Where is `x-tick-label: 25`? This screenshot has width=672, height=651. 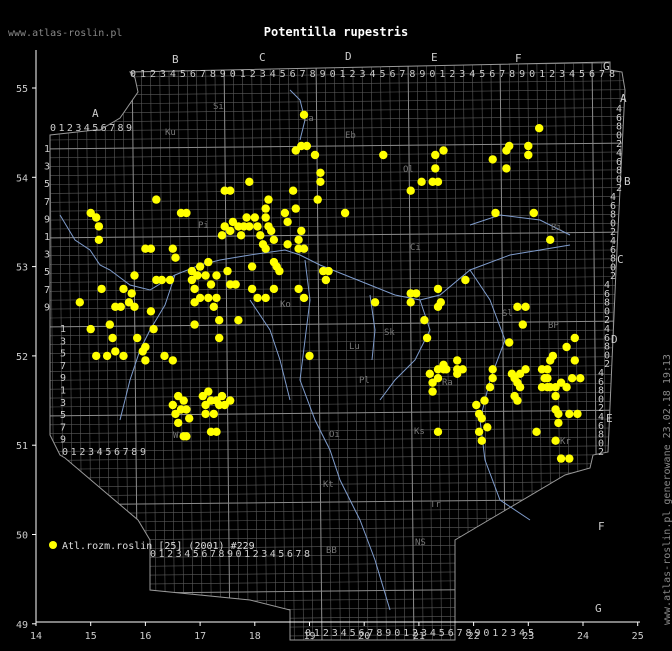
x-tick-label: 25 is located at coordinates (638, 636).